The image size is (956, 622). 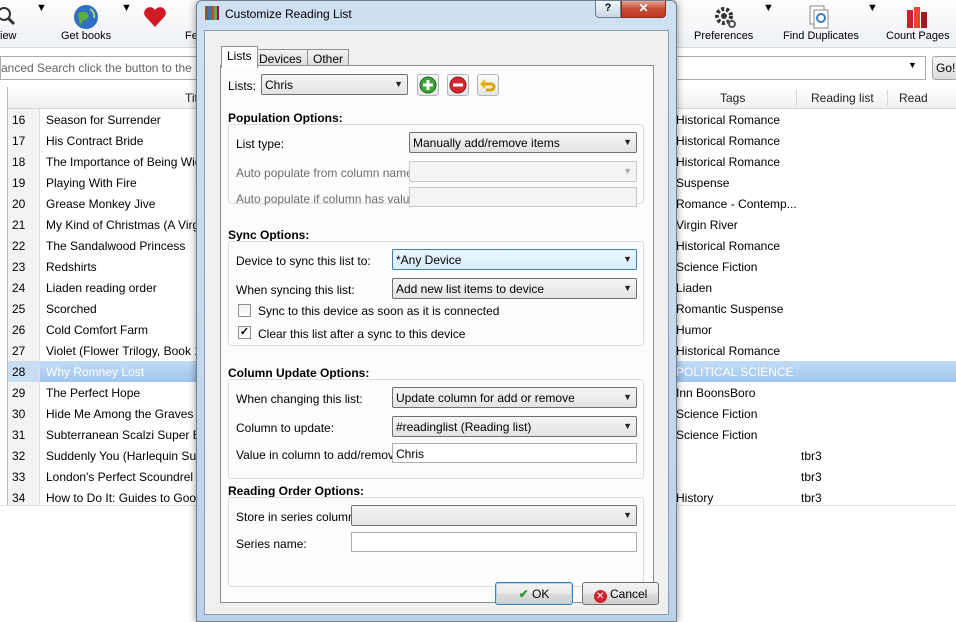 I want to click on lists-label: Lists:, so click(x=242, y=86).